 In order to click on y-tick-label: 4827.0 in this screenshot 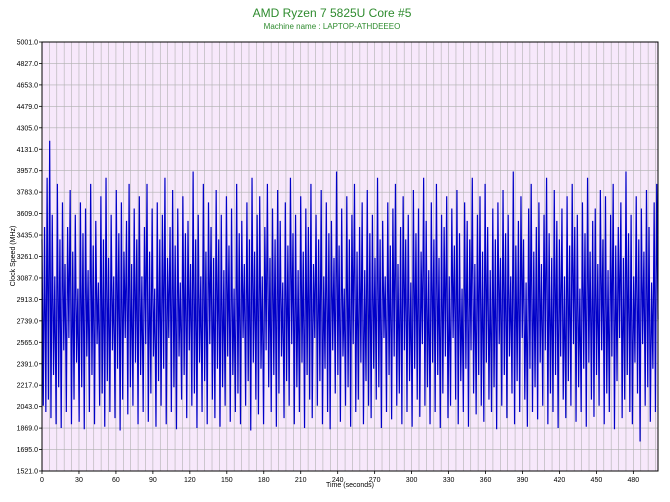, I will do `click(28, 64)`.